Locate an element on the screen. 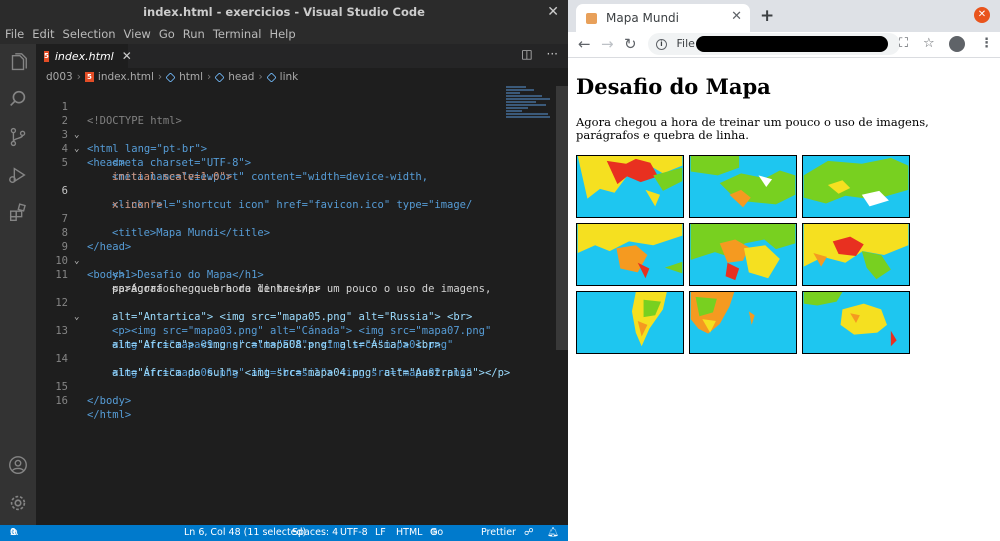  browser-tab-mapa-mundi: Mapa Mundi ✕ is located at coordinates (663, 18).